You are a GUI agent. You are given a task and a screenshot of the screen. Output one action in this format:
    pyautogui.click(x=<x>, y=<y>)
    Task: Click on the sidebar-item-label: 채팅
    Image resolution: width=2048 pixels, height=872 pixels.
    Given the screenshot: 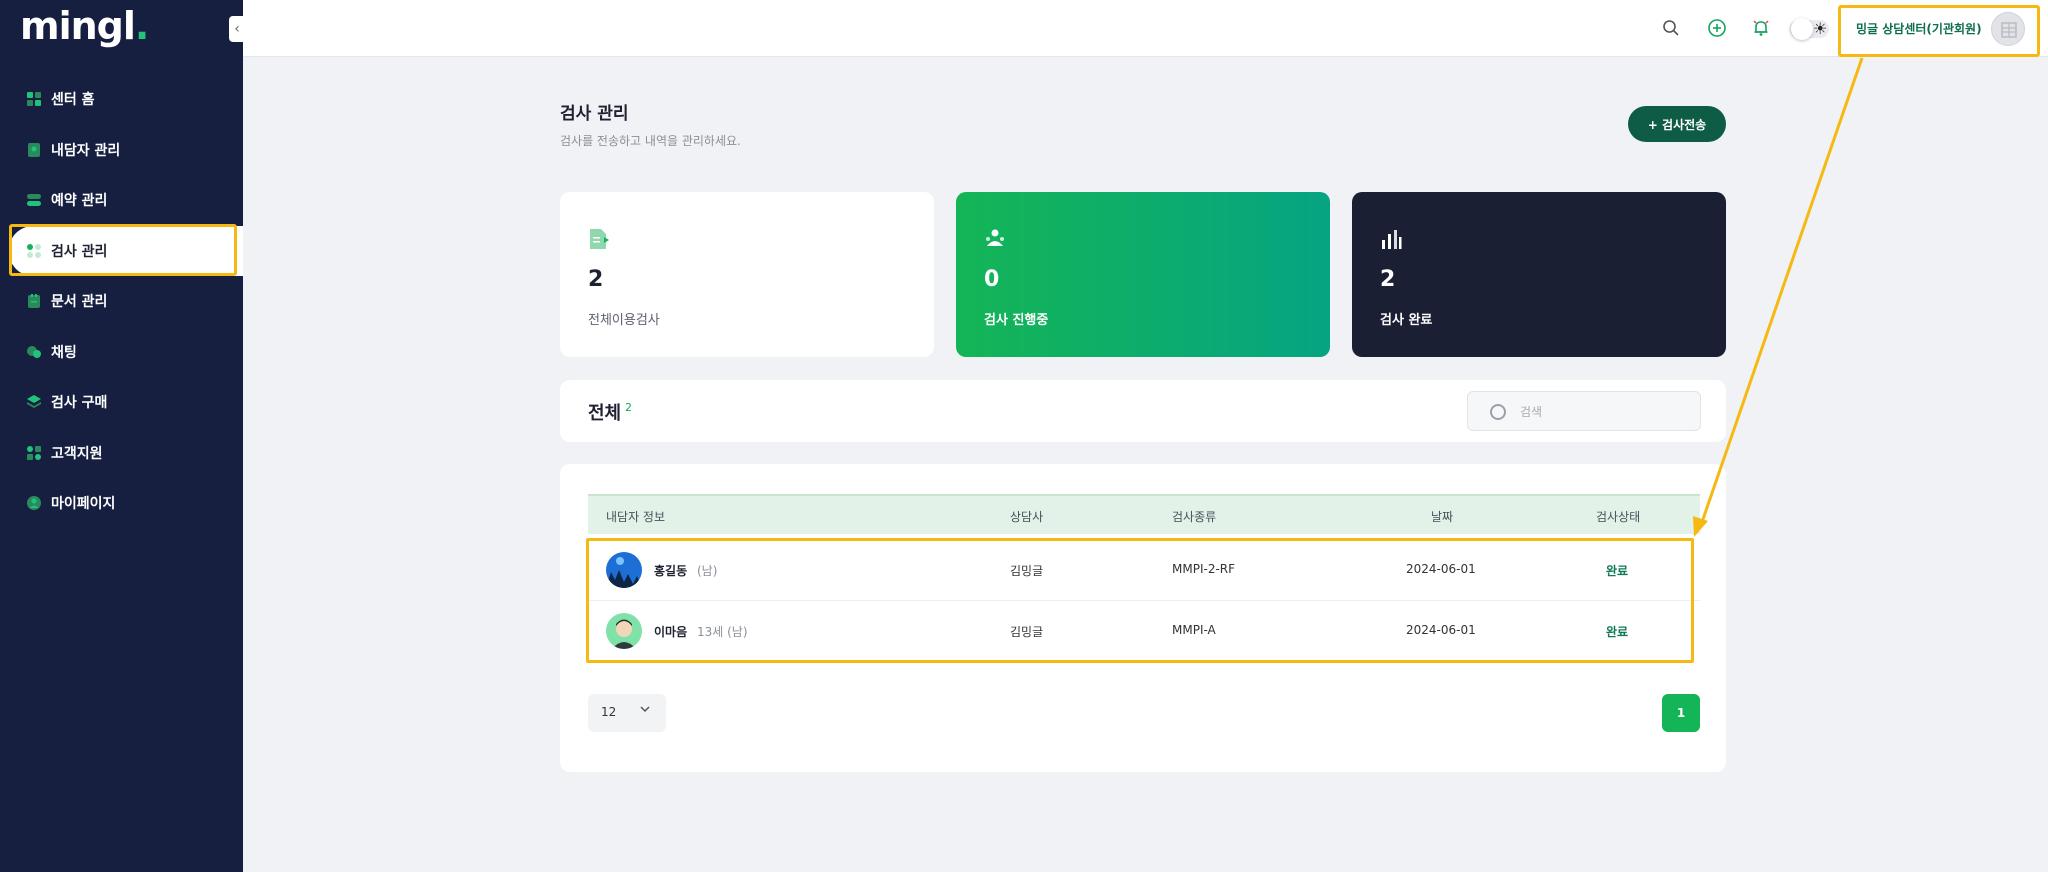 What is the action you would take?
    pyautogui.click(x=64, y=352)
    